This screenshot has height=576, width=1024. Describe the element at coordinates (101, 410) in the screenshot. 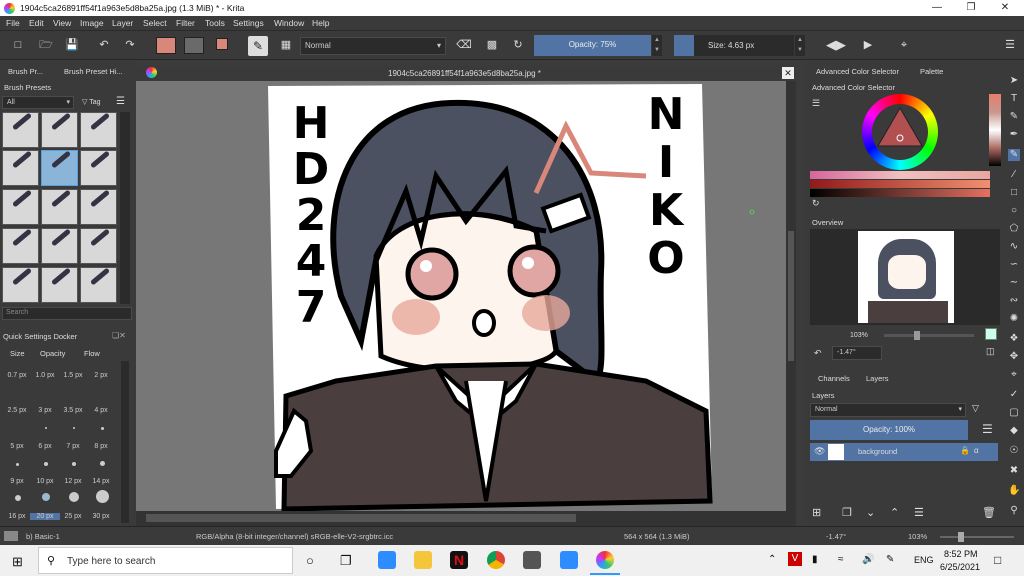

I see `size-option: 4 px` at that location.